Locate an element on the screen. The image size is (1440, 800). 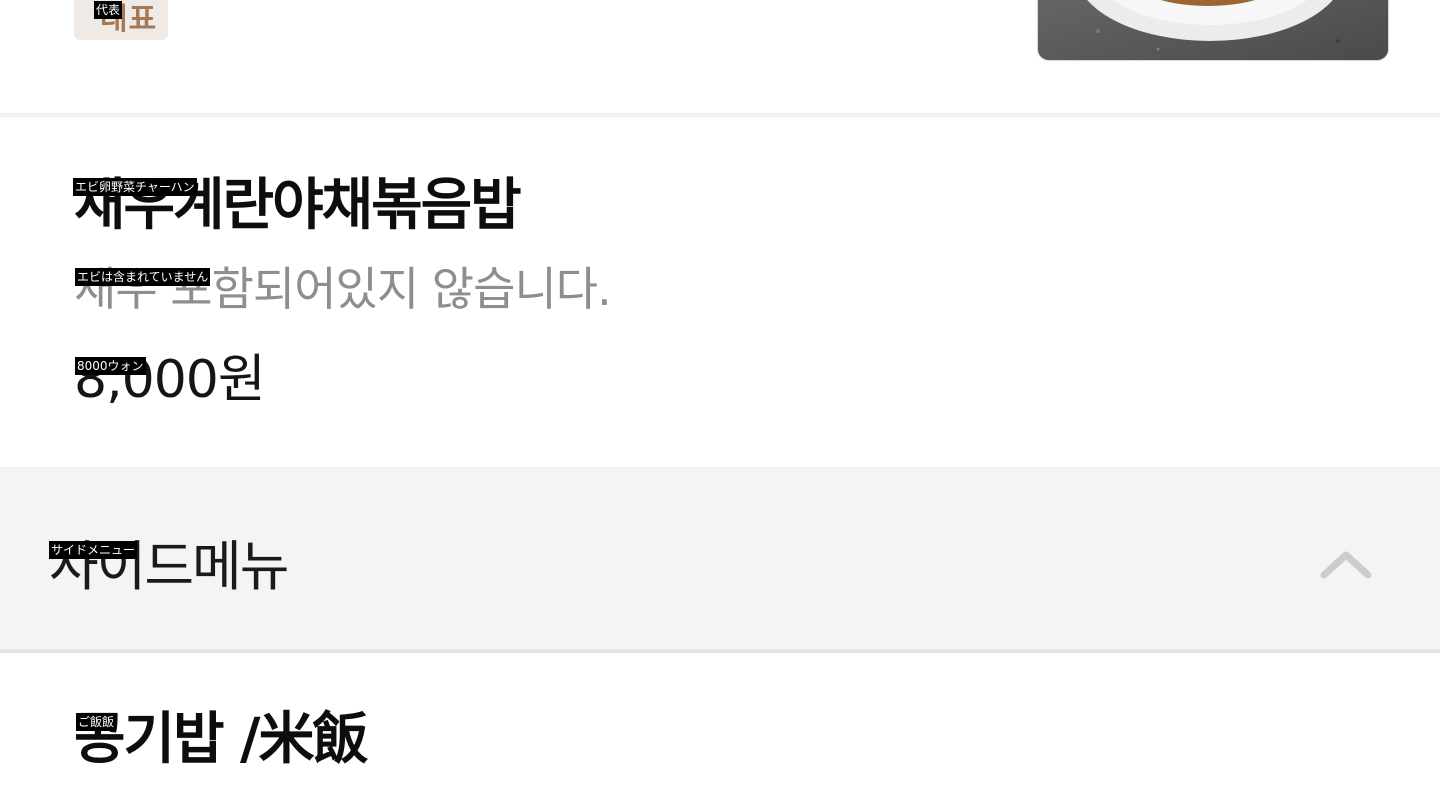
food-photo-image is located at coordinates (1213, 30).